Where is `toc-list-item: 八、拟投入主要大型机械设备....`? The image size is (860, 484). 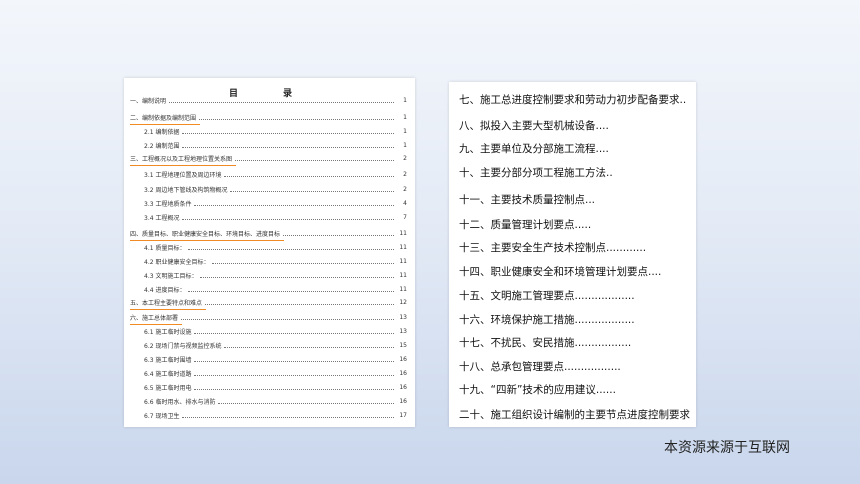 toc-list-item: 八、拟投入主要大型机械设备.... is located at coordinates (534, 126).